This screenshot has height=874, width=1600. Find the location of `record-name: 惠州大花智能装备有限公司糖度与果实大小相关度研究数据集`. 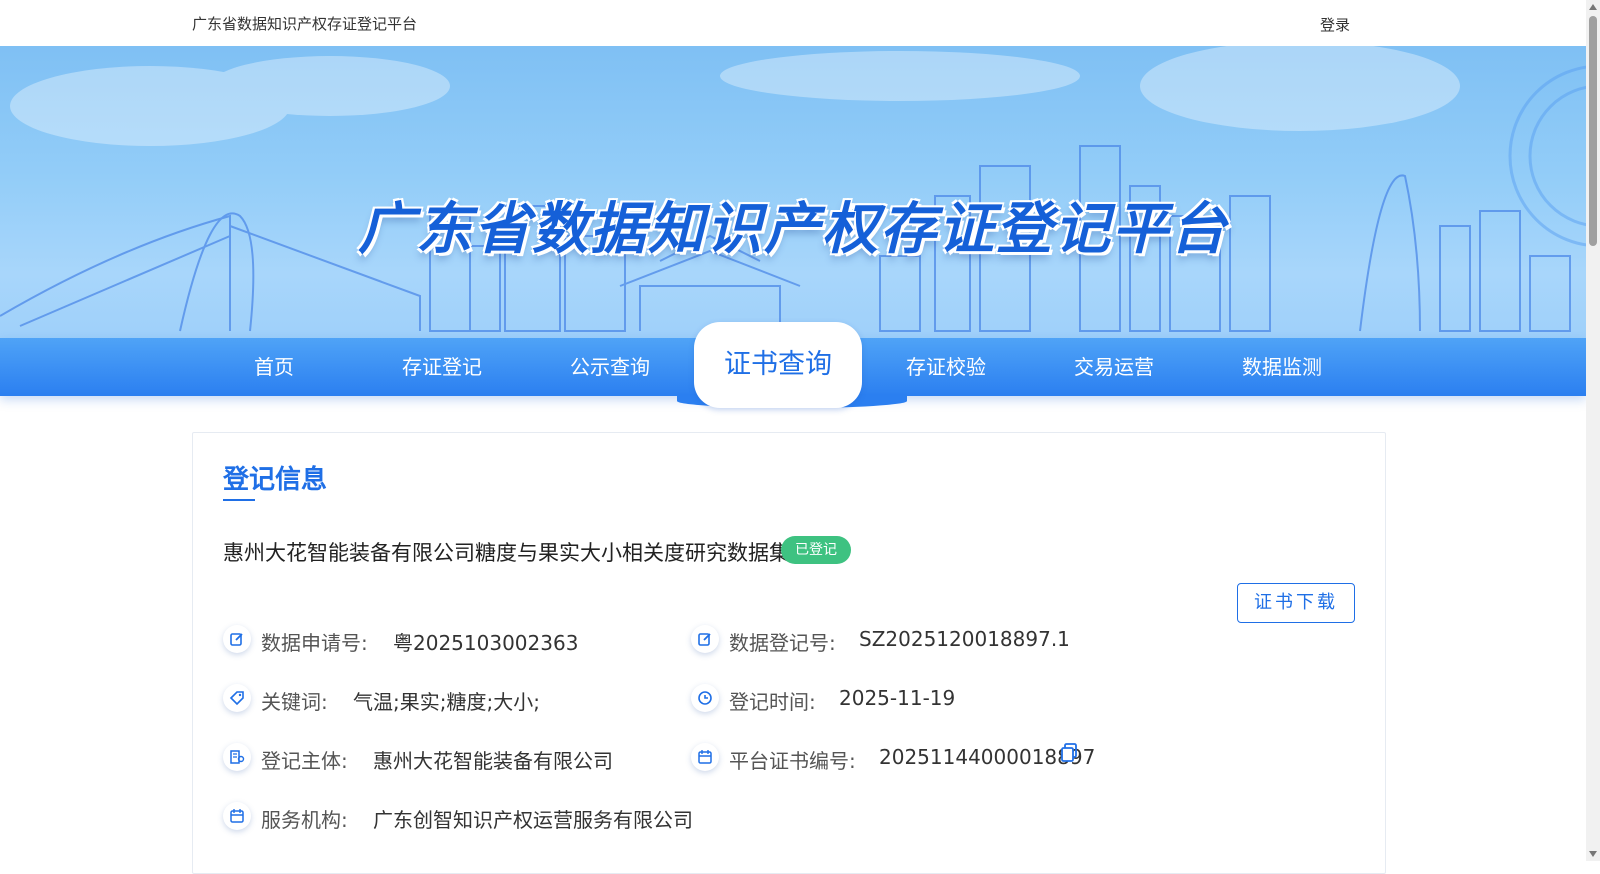

record-name: 惠州大花智能装备有限公司糖度与果实大小相关度研究数据集 is located at coordinates (506, 553).